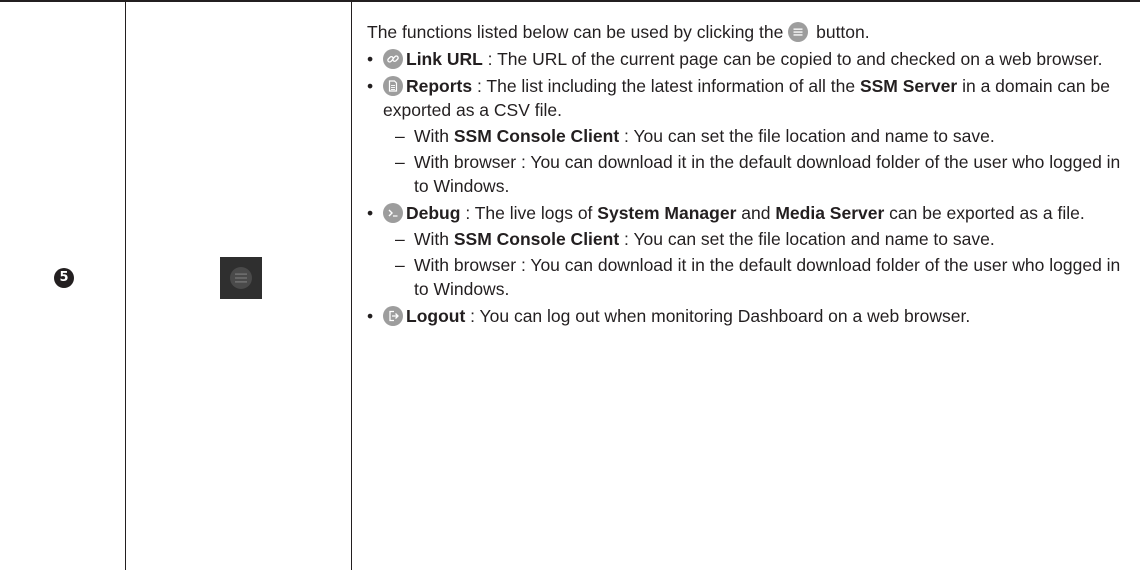  I want to click on item-bold-text: Media Server, so click(830, 213).